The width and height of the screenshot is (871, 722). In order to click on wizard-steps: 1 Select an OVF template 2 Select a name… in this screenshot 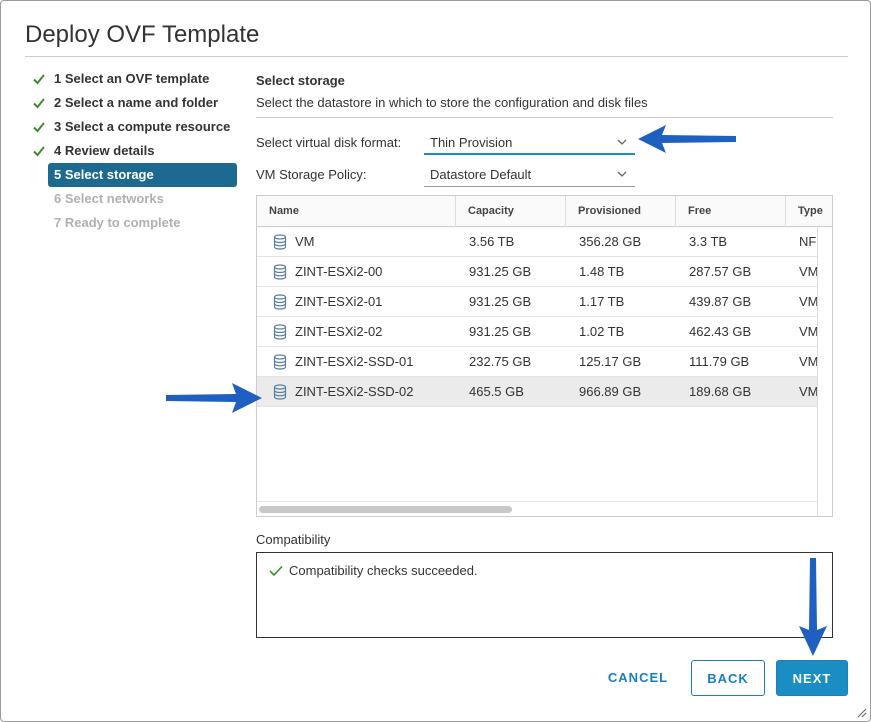, I will do `click(136, 151)`.